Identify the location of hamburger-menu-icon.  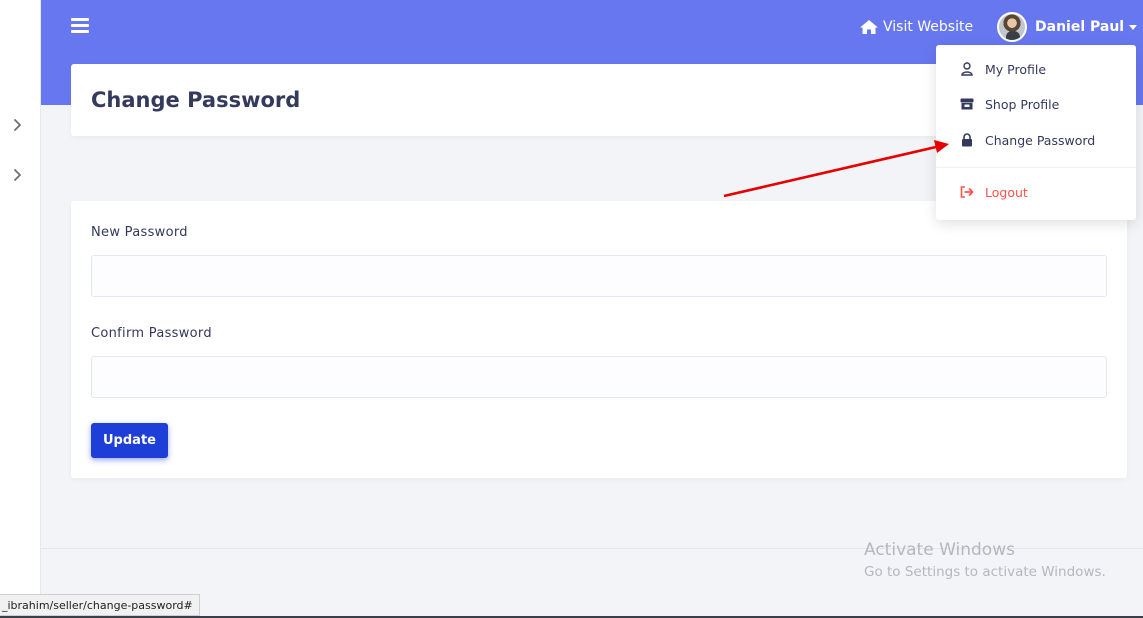
(80, 26).